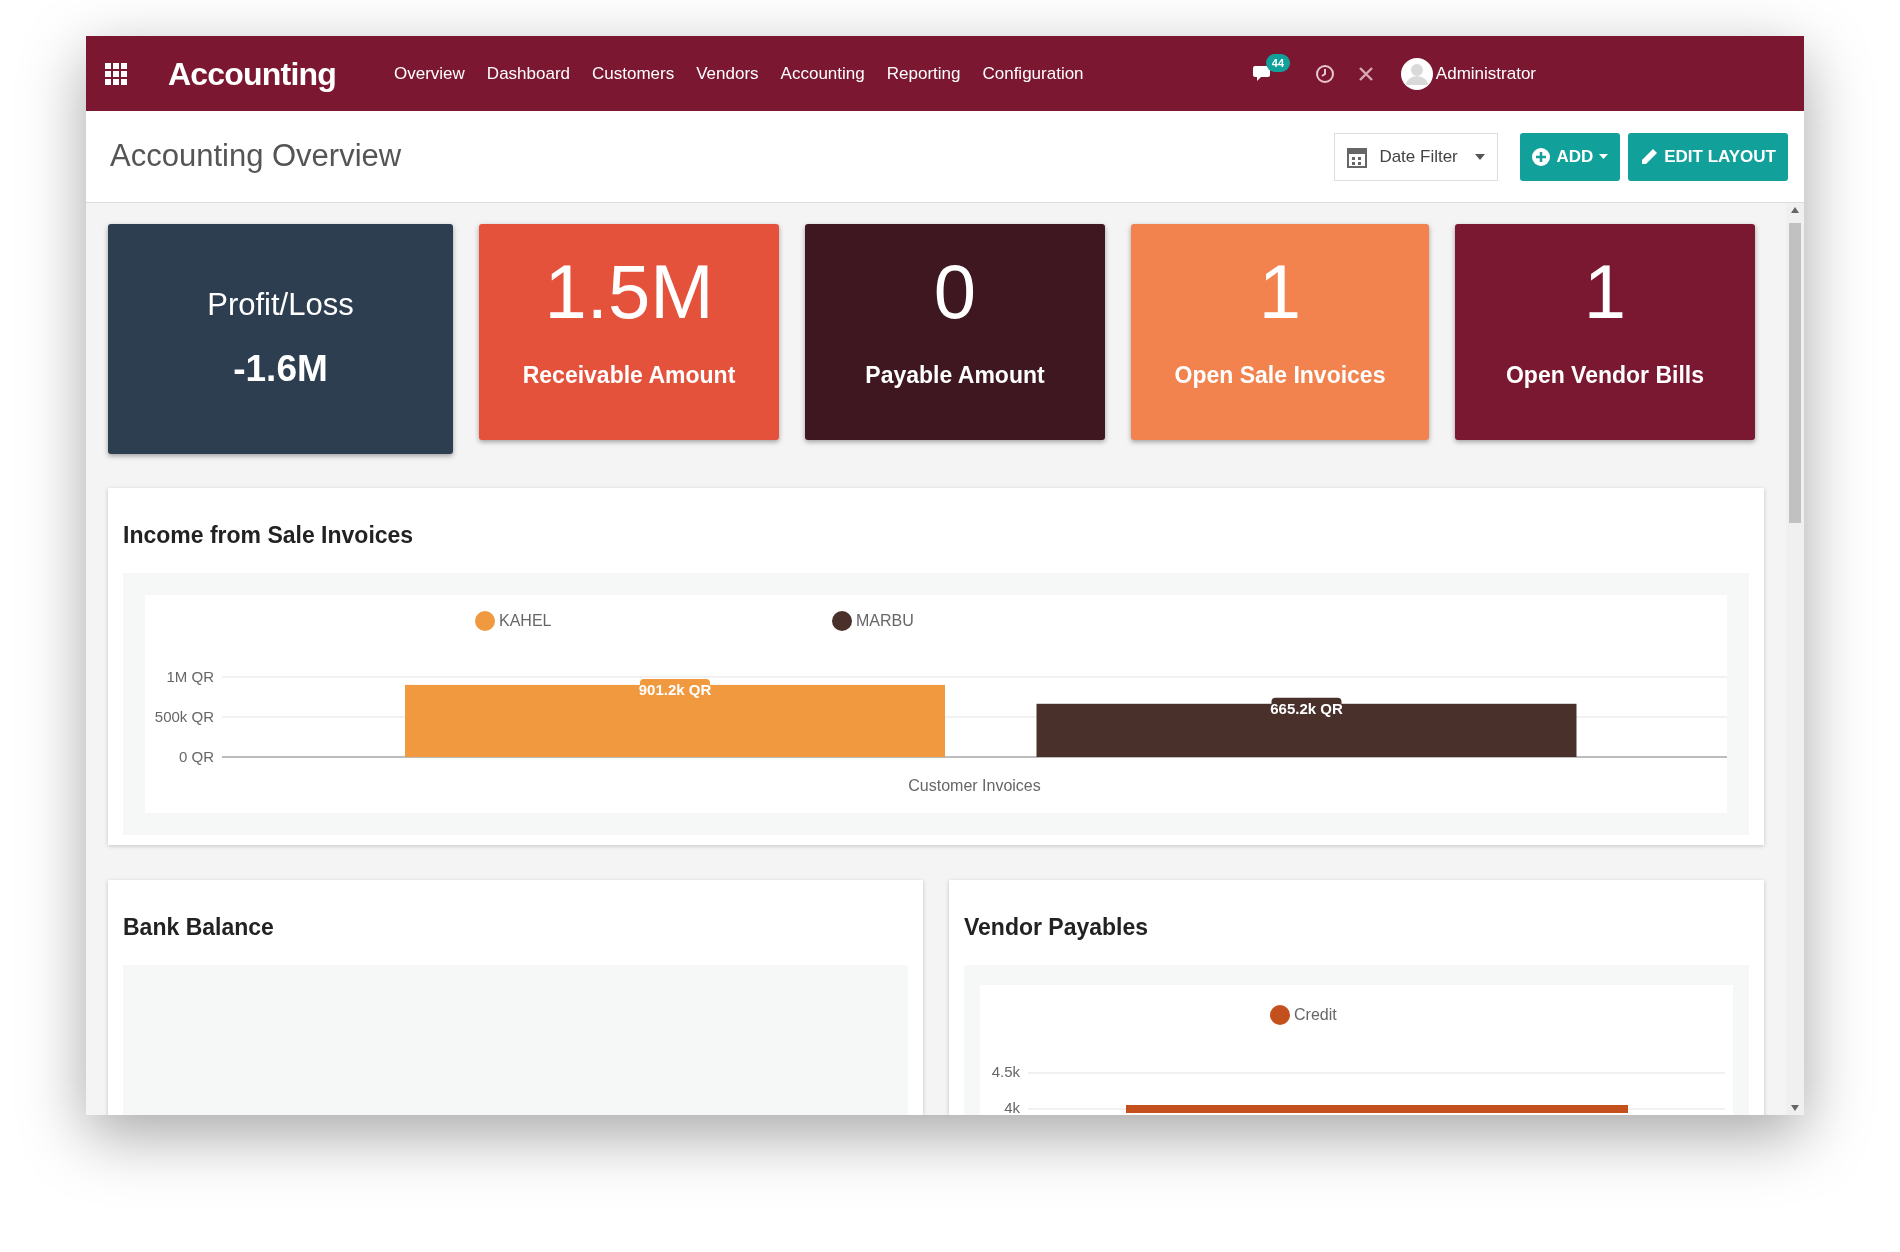 The height and width of the screenshot is (1252, 1900). Describe the element at coordinates (1005, 1071) in the screenshot. I see `axis-tick-label: 4.5k` at that location.